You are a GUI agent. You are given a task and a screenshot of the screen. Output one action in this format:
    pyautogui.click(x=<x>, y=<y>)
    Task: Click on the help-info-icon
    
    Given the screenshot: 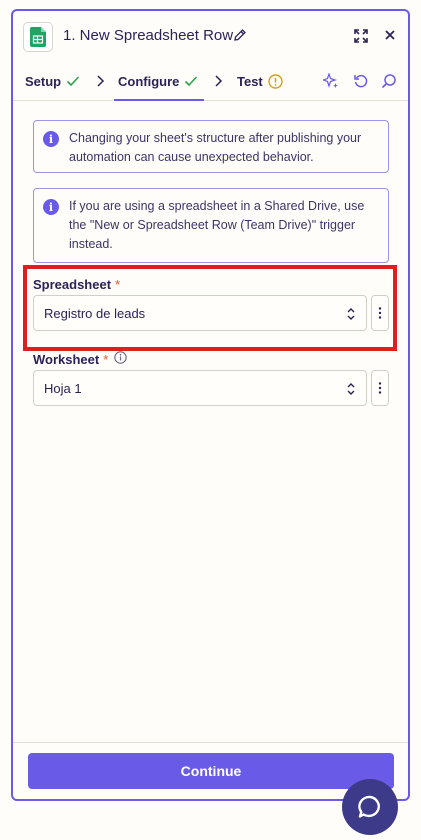 What is the action you would take?
    pyautogui.click(x=121, y=359)
    